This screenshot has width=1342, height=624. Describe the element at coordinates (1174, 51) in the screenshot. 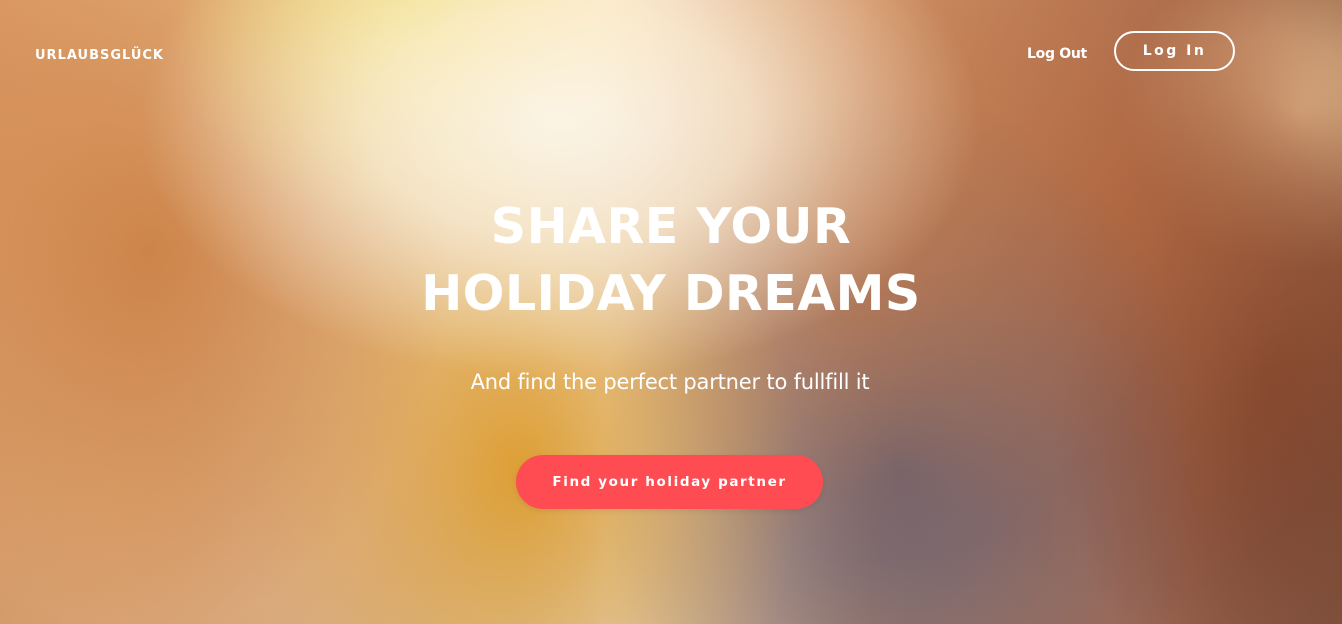

I see `login-button: Log In` at that location.